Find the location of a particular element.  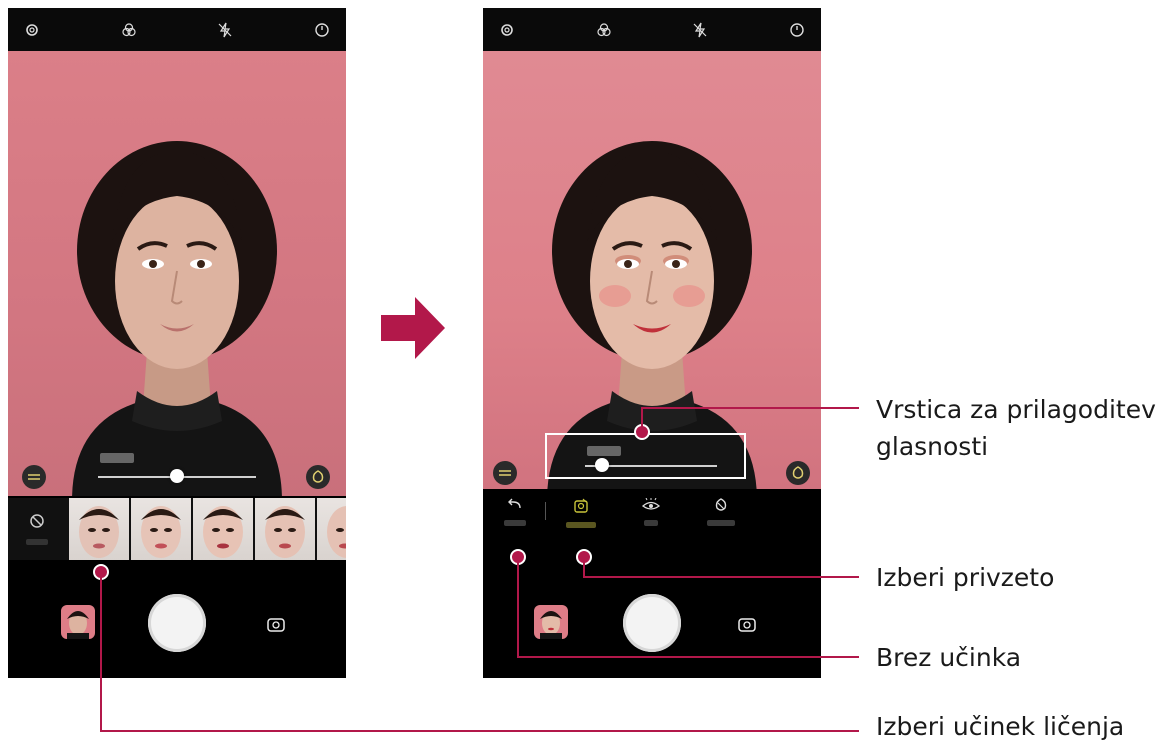

makeup-effect-strip is located at coordinates (177, 529).